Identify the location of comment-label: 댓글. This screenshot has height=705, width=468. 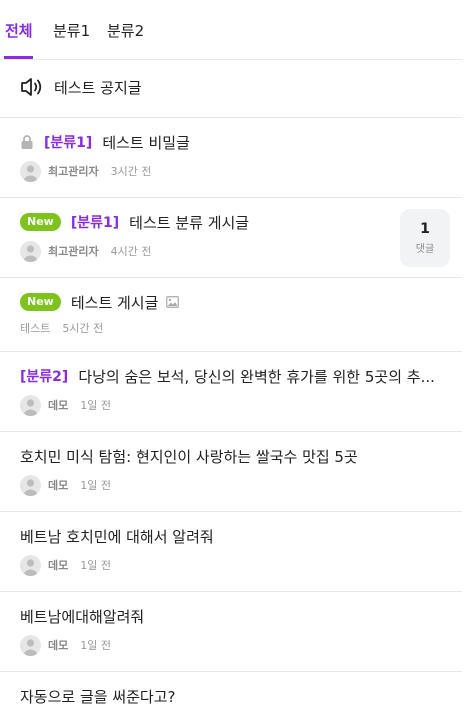
(425, 249).